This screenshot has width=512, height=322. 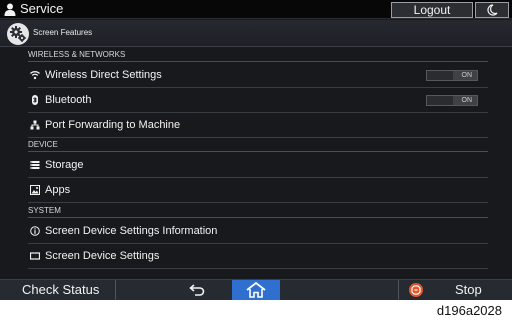 What do you see at coordinates (35, 100) in the screenshot?
I see `bluetooth-icon` at bounding box center [35, 100].